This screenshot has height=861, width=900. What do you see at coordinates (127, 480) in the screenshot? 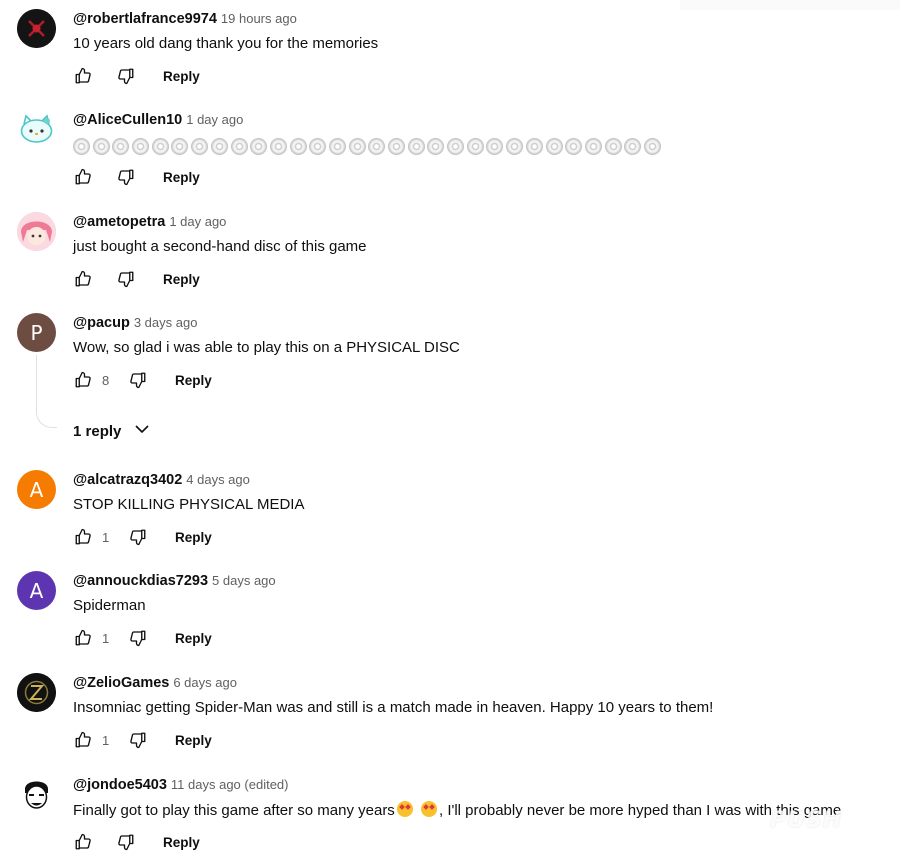
I see `comment-author: @alcatrazq3402` at bounding box center [127, 480].